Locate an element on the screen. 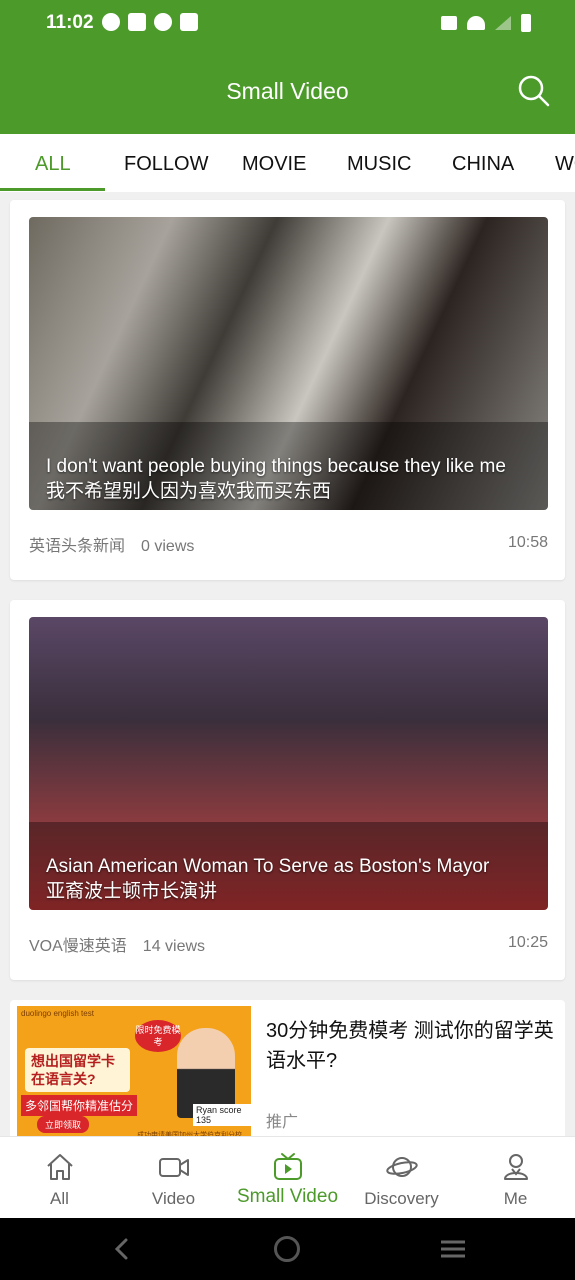  caption-chinese: 我不希望别人因为喜欢我而买东西 is located at coordinates (189, 491).